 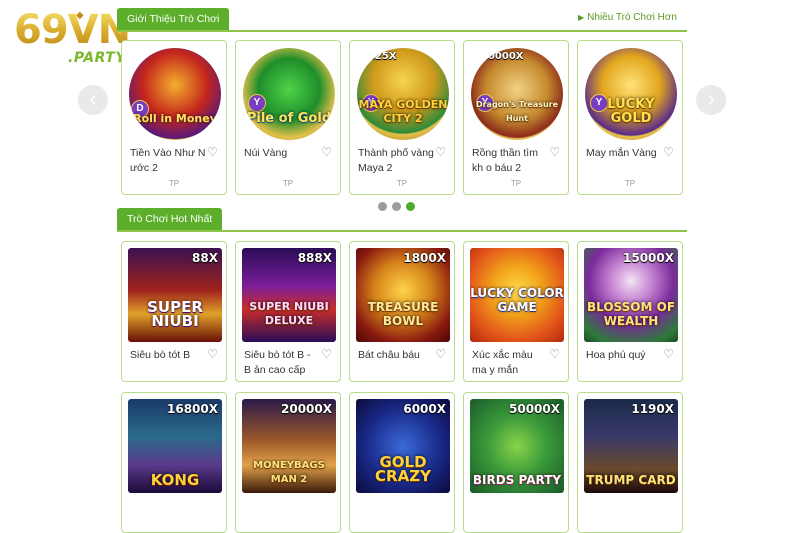 What do you see at coordinates (97, 58) in the screenshot?
I see `logo-domain: .PARTY` at bounding box center [97, 58].